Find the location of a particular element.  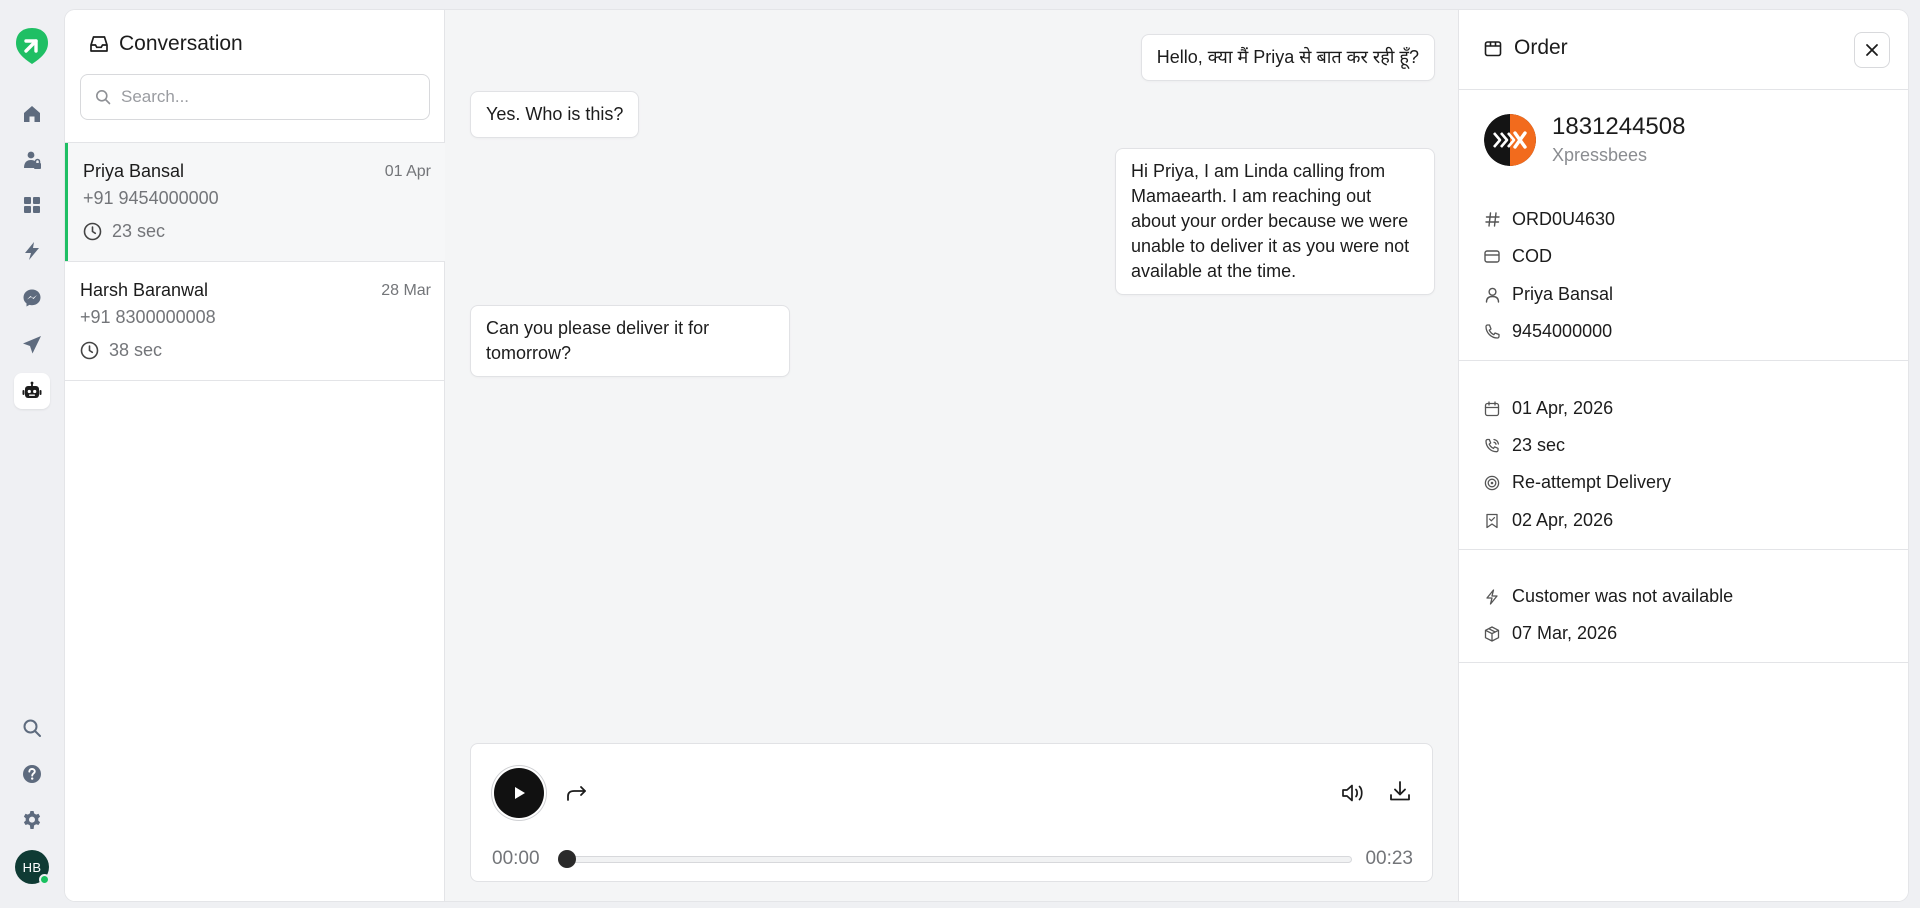

conversation-header: Conversation is located at coordinates (166, 44).